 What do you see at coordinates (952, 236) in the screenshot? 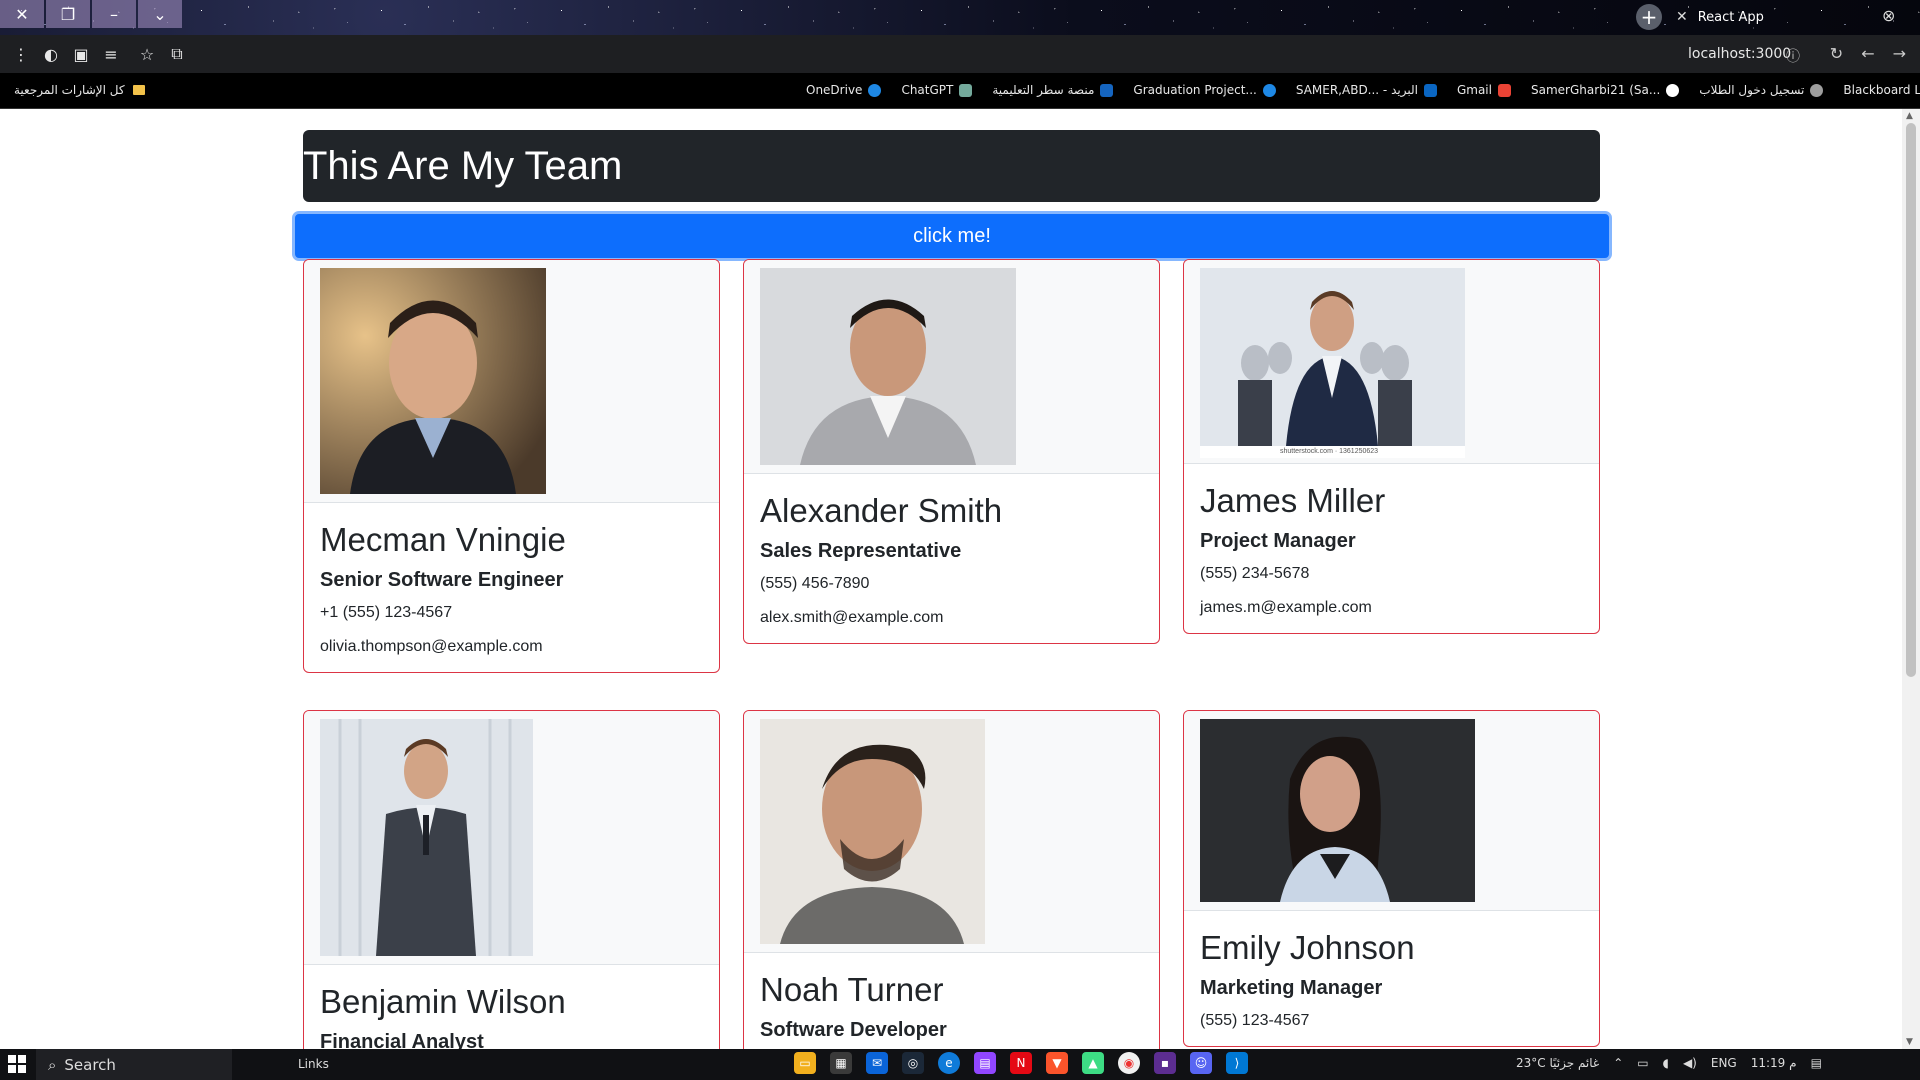
I see `click-me-button: click me!` at bounding box center [952, 236].